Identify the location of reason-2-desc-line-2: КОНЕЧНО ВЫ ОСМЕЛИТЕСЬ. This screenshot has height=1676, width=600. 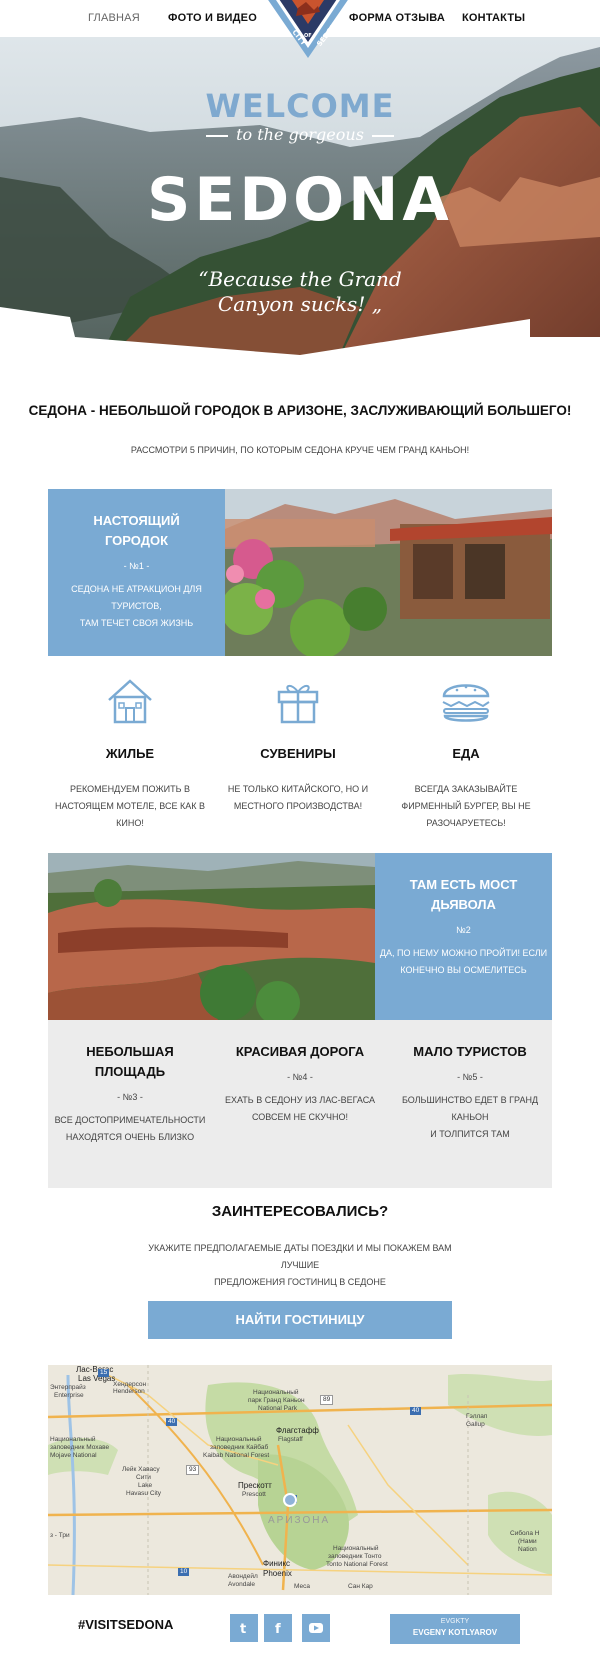
(463, 970).